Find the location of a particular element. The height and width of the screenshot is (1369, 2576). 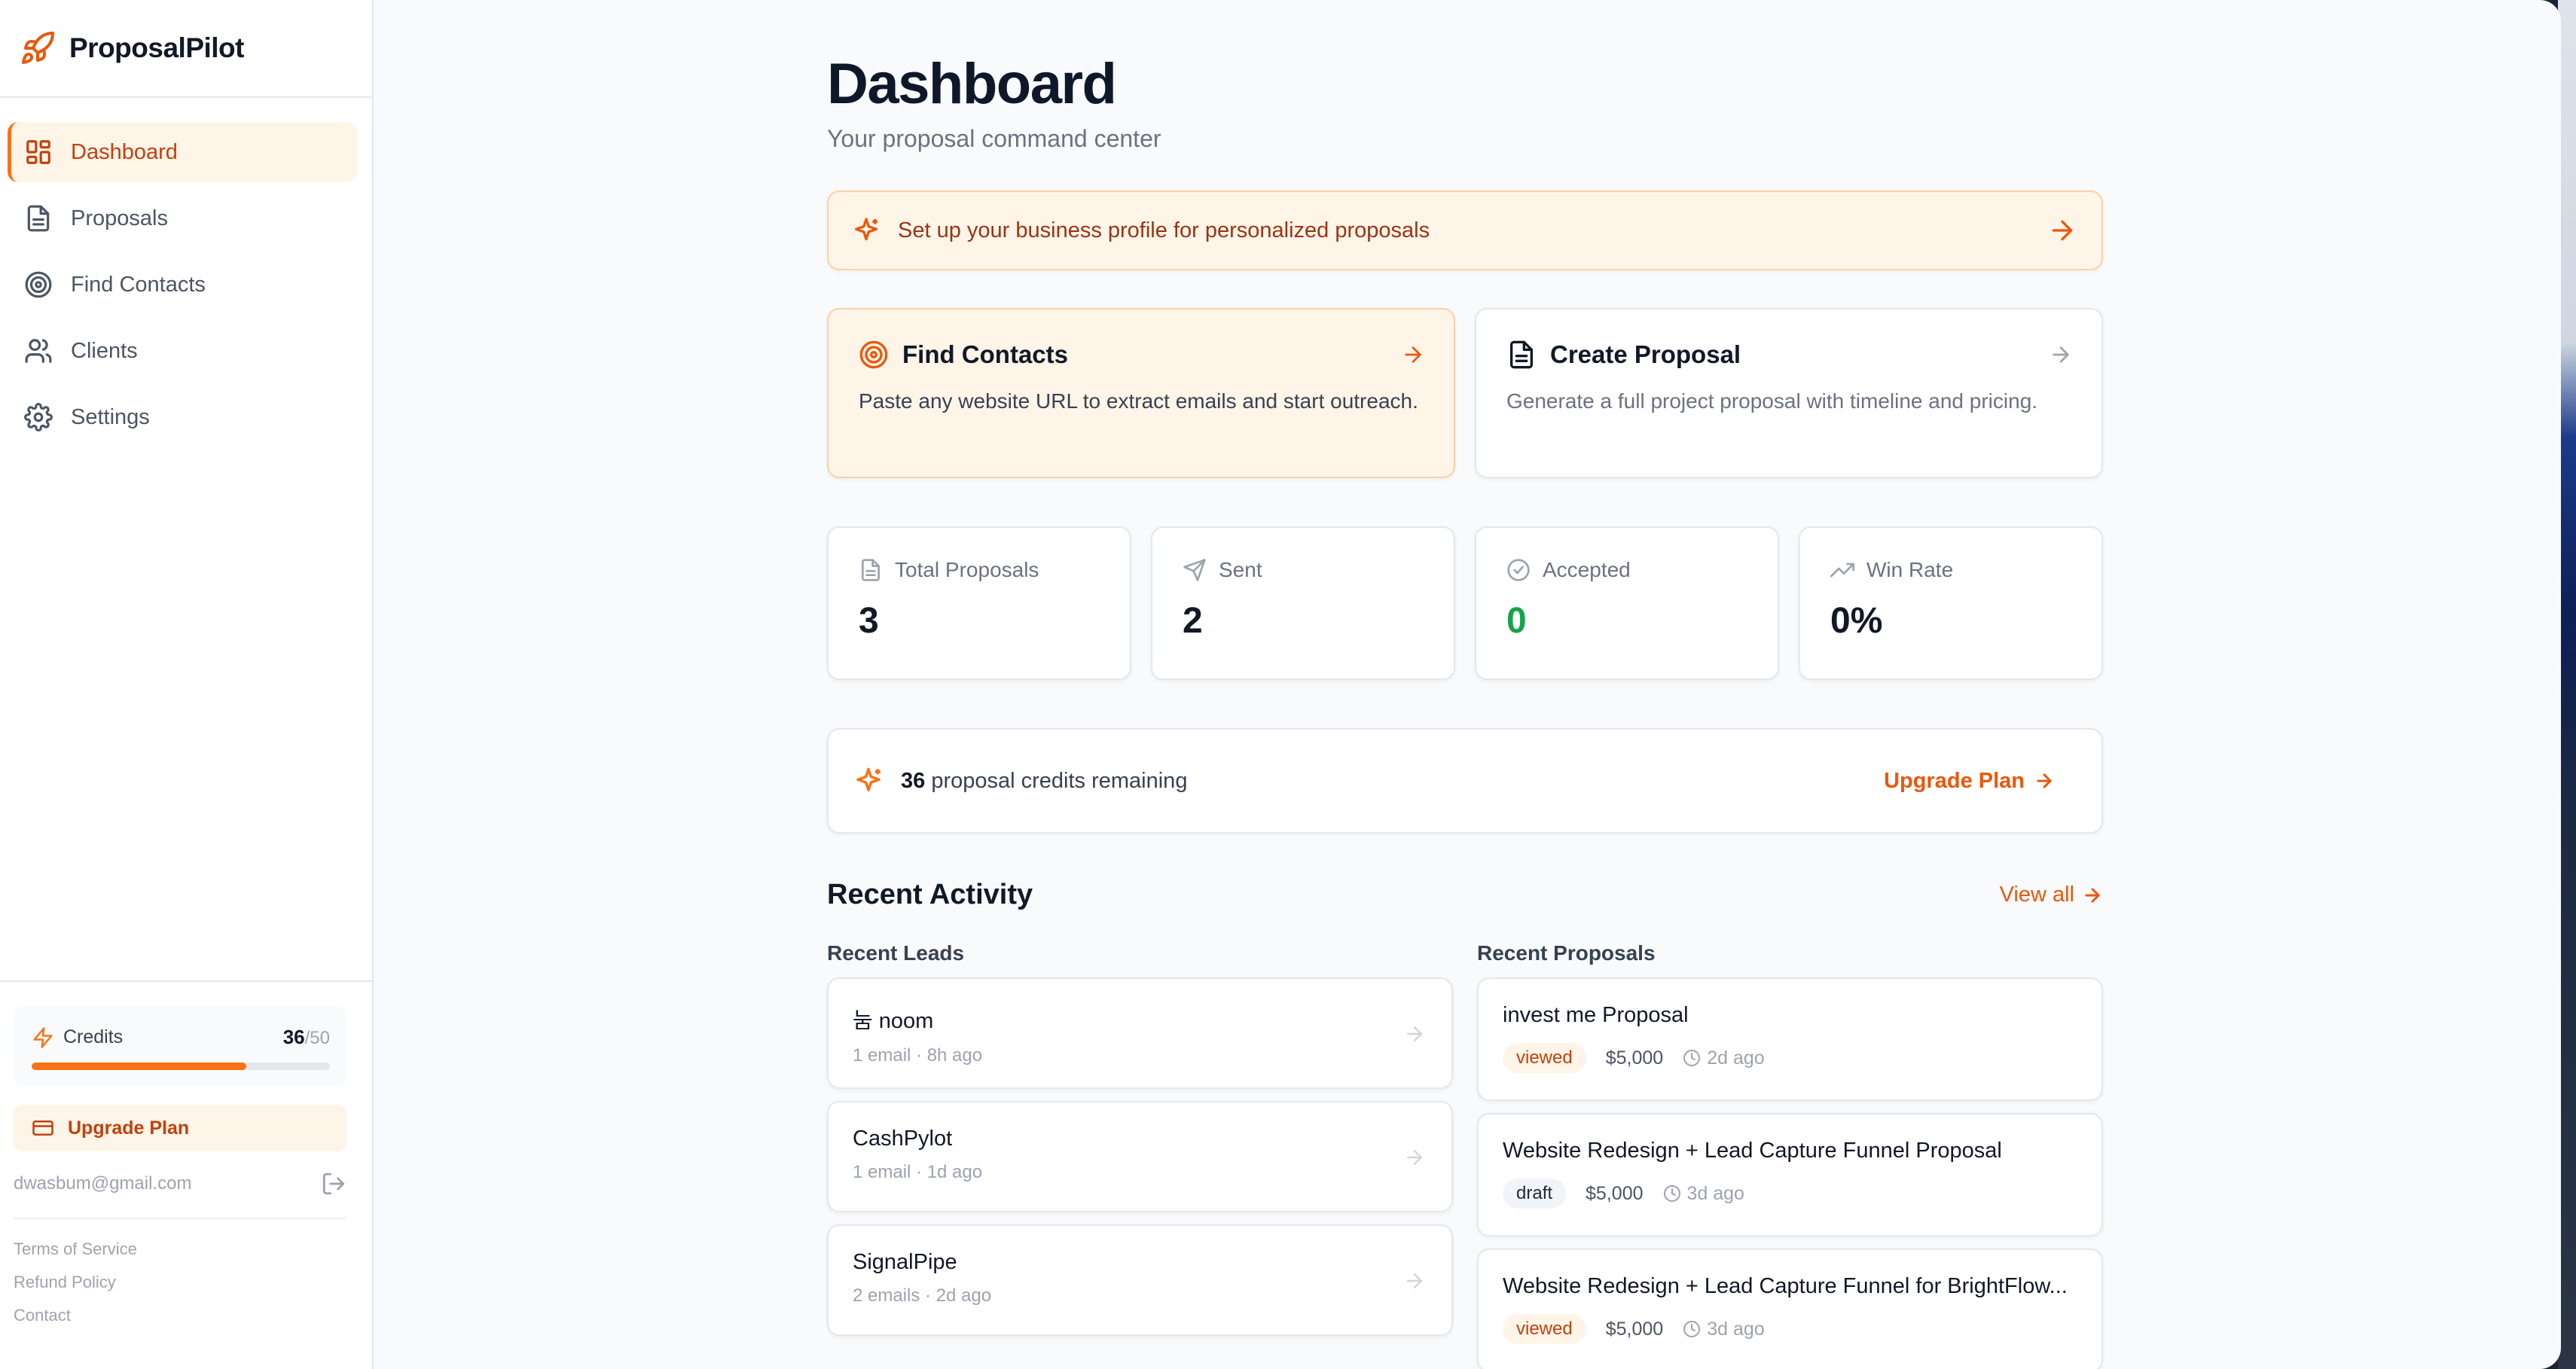

recent-activity-header: Recent Activity View all is located at coordinates (1465, 895).